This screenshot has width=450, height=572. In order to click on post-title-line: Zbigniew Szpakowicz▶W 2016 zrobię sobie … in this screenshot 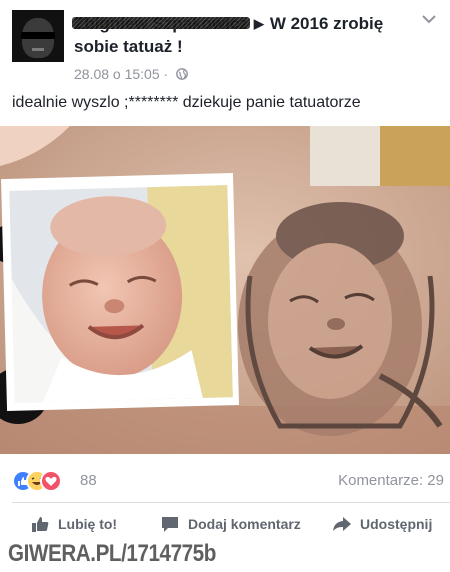, I will do `click(243, 35)`.